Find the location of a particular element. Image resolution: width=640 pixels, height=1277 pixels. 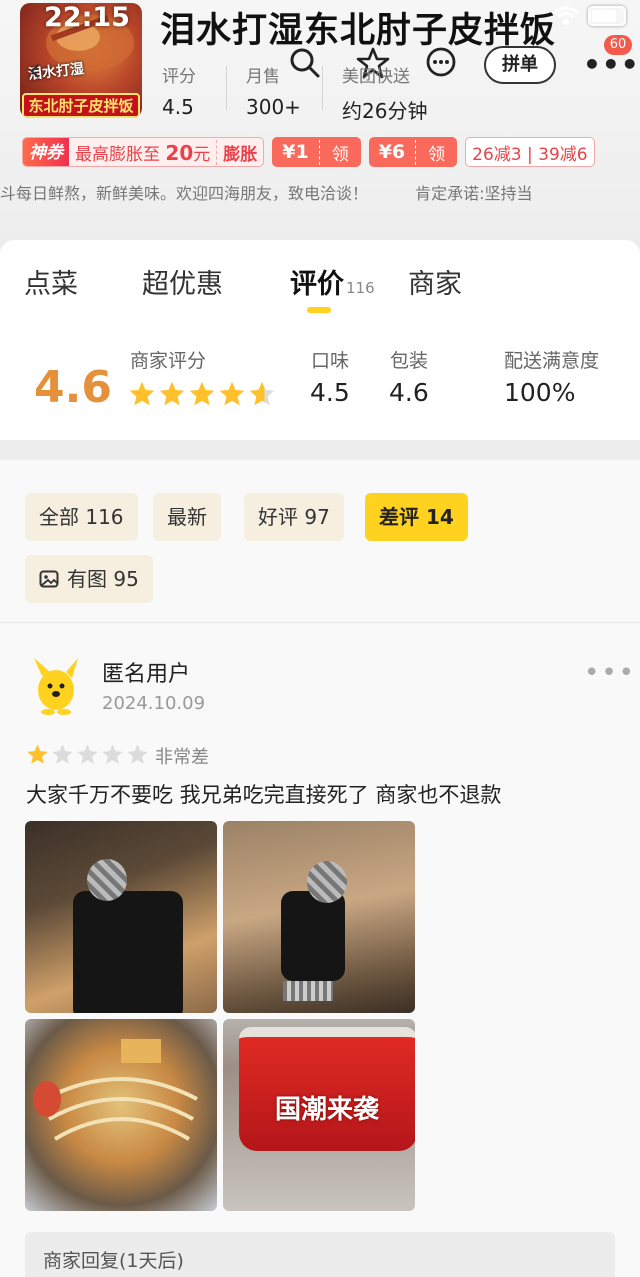

package-label: 包装 is located at coordinates (409, 361).